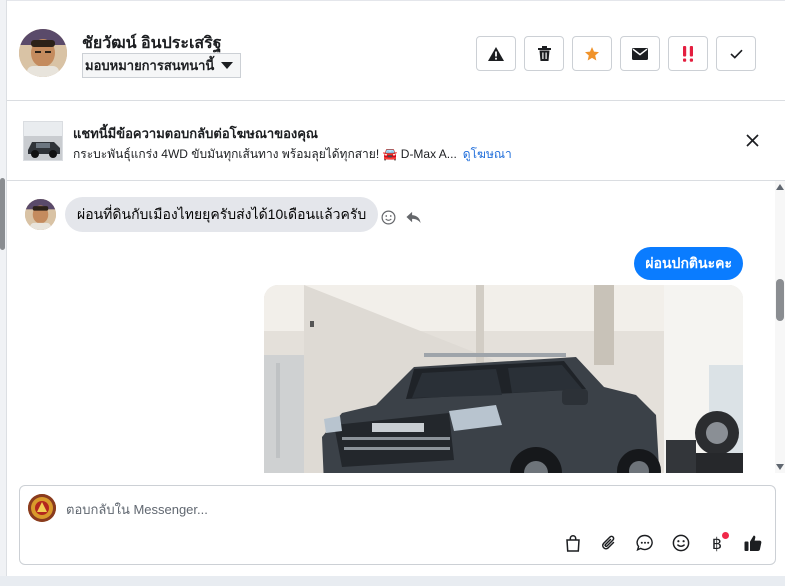 This screenshot has width=785, height=586. I want to click on mark-unread-button, so click(640, 53).